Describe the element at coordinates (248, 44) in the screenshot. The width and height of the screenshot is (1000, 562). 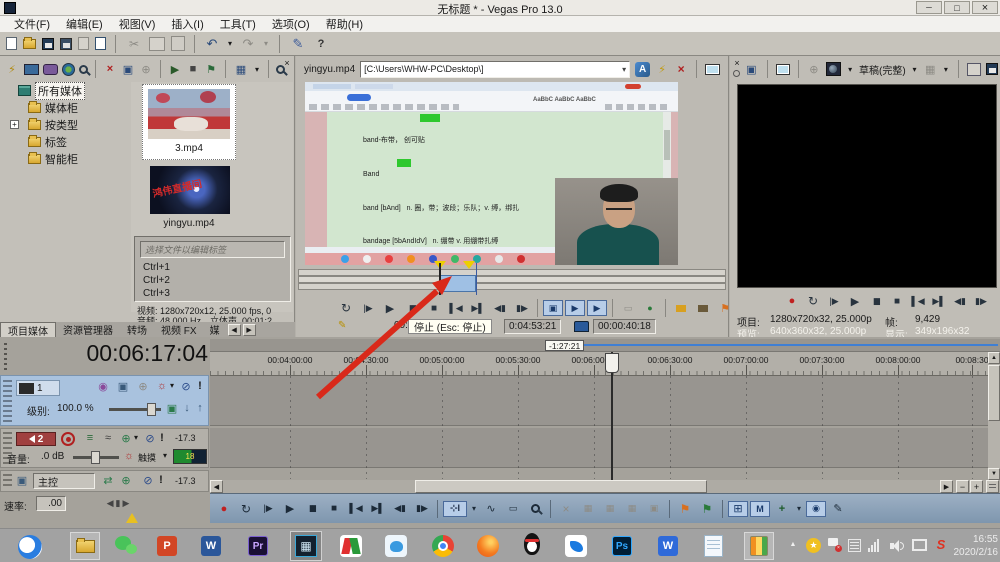
I see `redo-icon: ↷` at that location.